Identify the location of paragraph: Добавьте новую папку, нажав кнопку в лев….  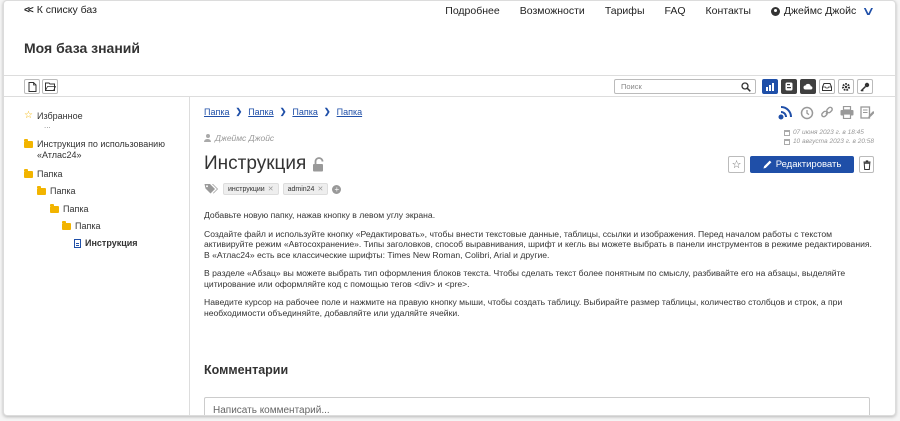
(320, 215).